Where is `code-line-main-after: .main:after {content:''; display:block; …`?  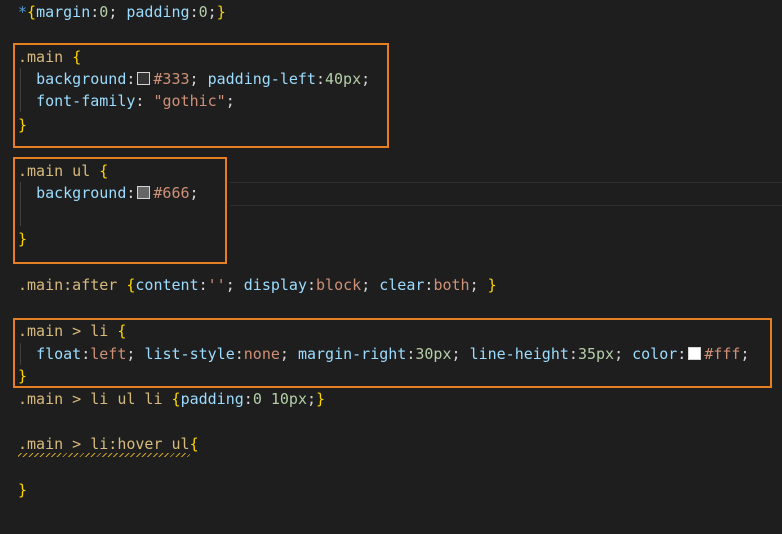 code-line-main-after: .main:after {content:''; display:block; … is located at coordinates (257, 285).